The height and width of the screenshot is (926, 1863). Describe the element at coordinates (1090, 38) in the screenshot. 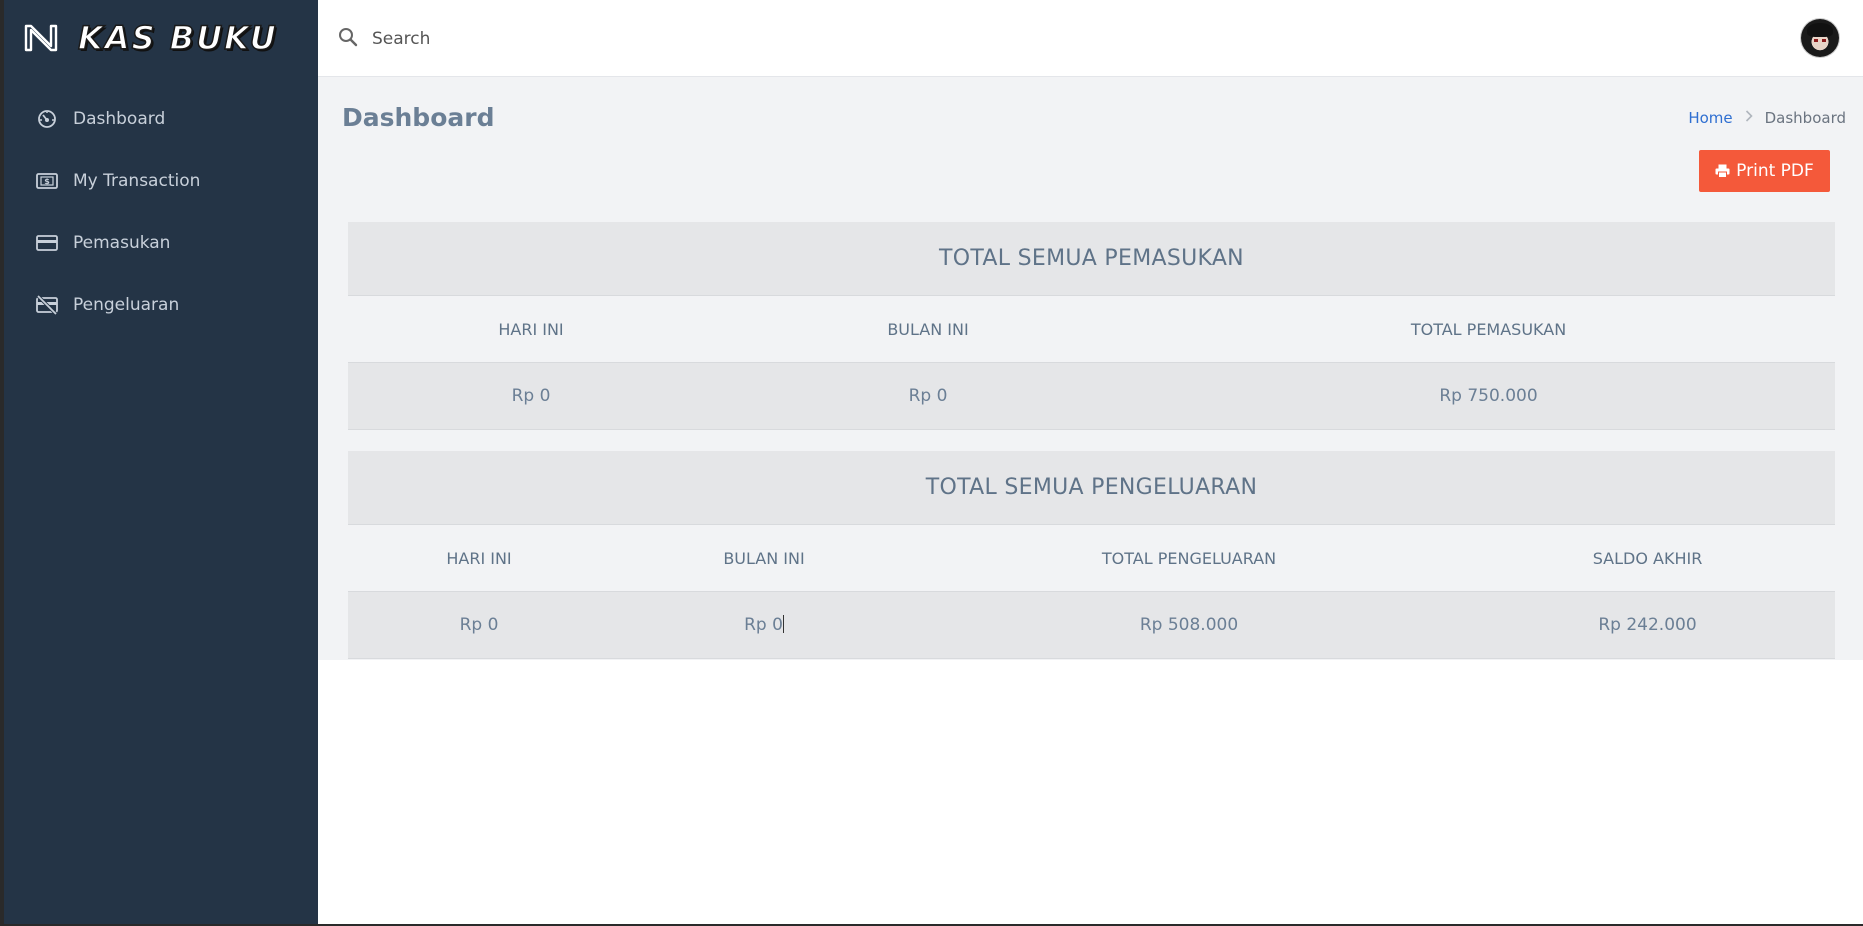

I see `topbar` at that location.